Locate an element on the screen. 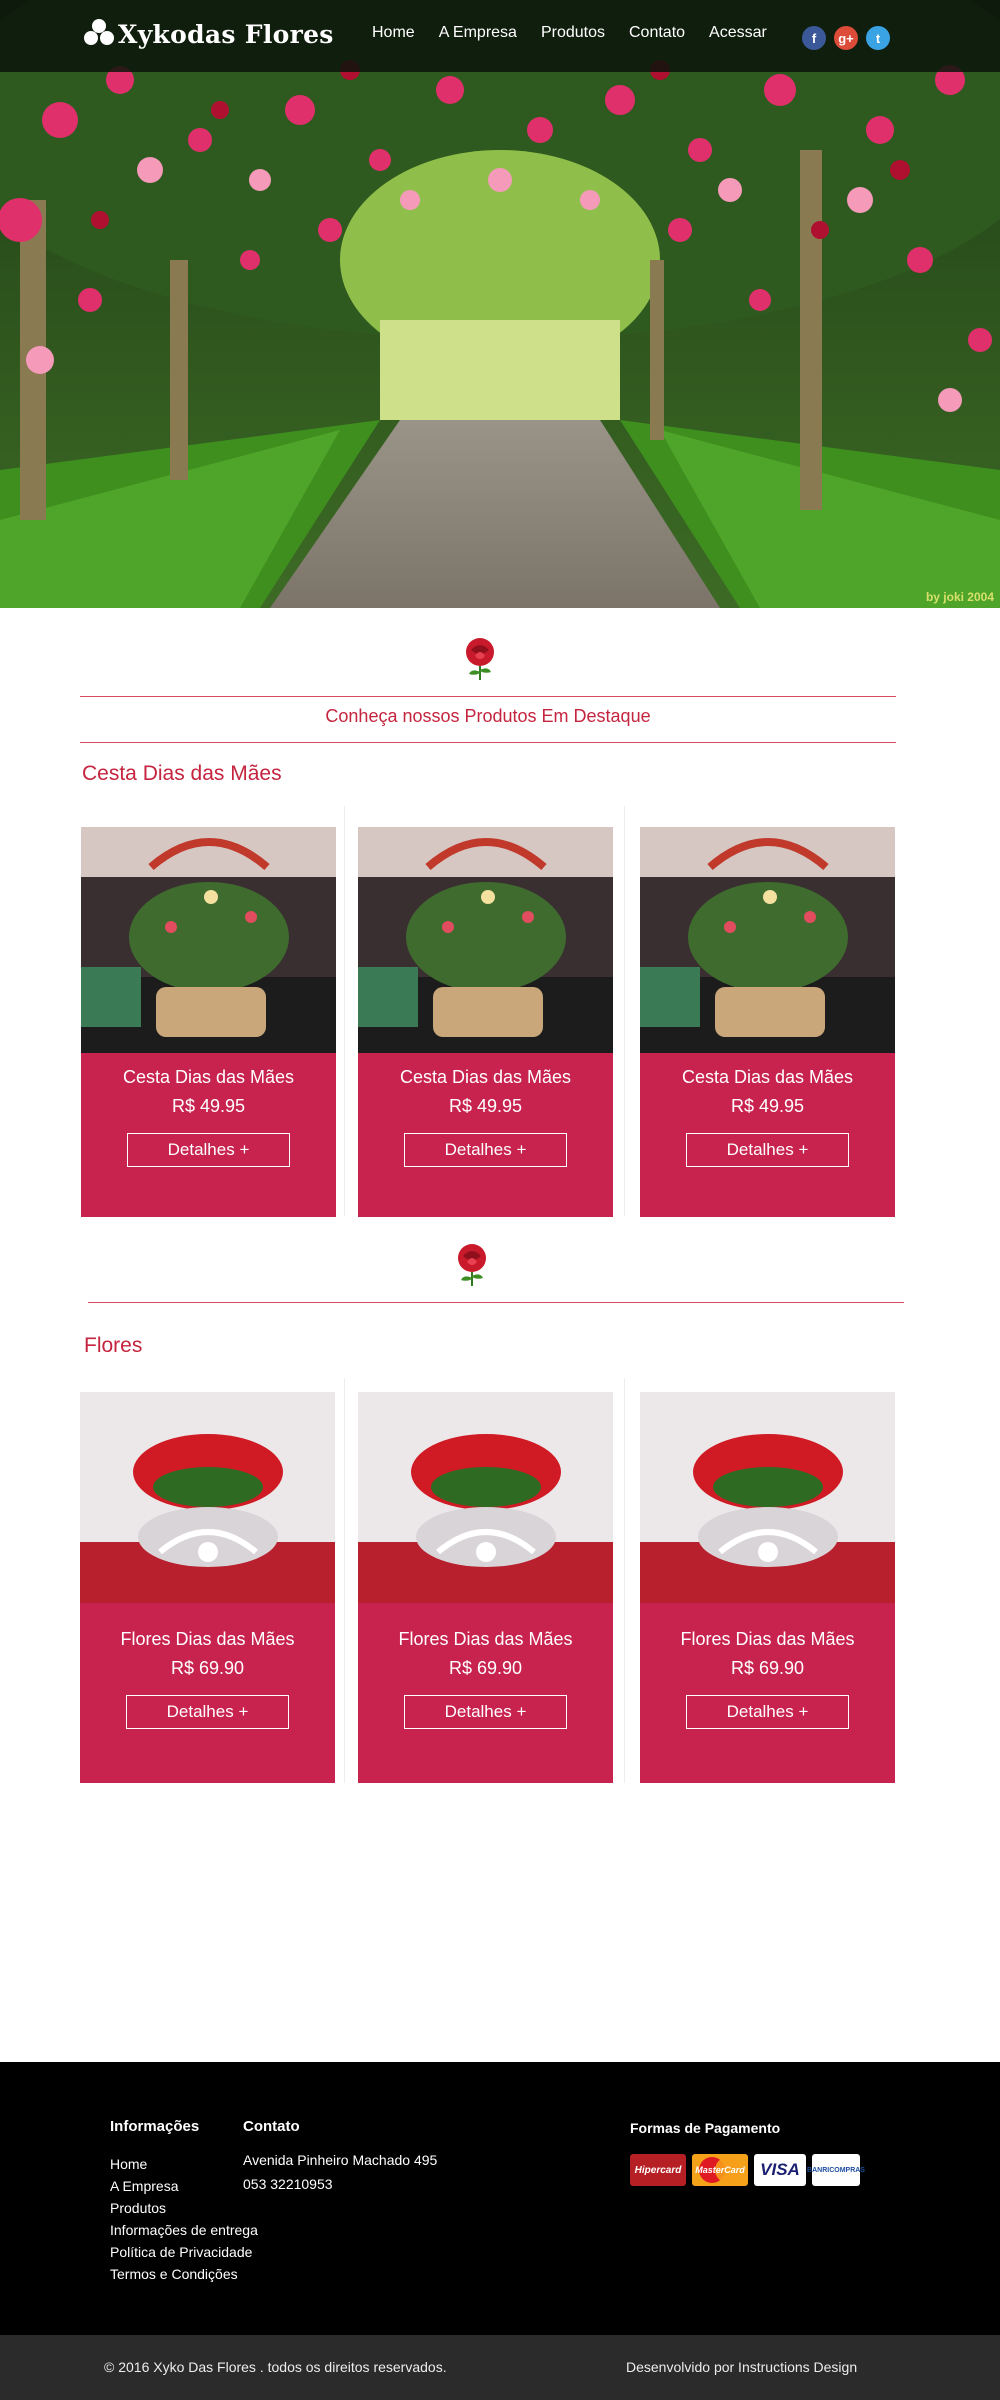 This screenshot has height=2400, width=1000. footer-link-produtos: Produtos is located at coordinates (138, 2208).